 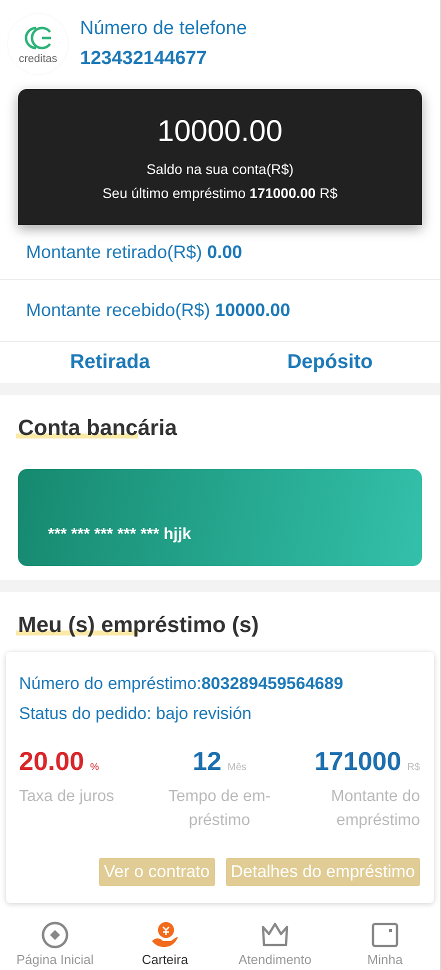 I want to click on amount-text: Montante recebido(R$) 10000.00, so click(x=158, y=310).